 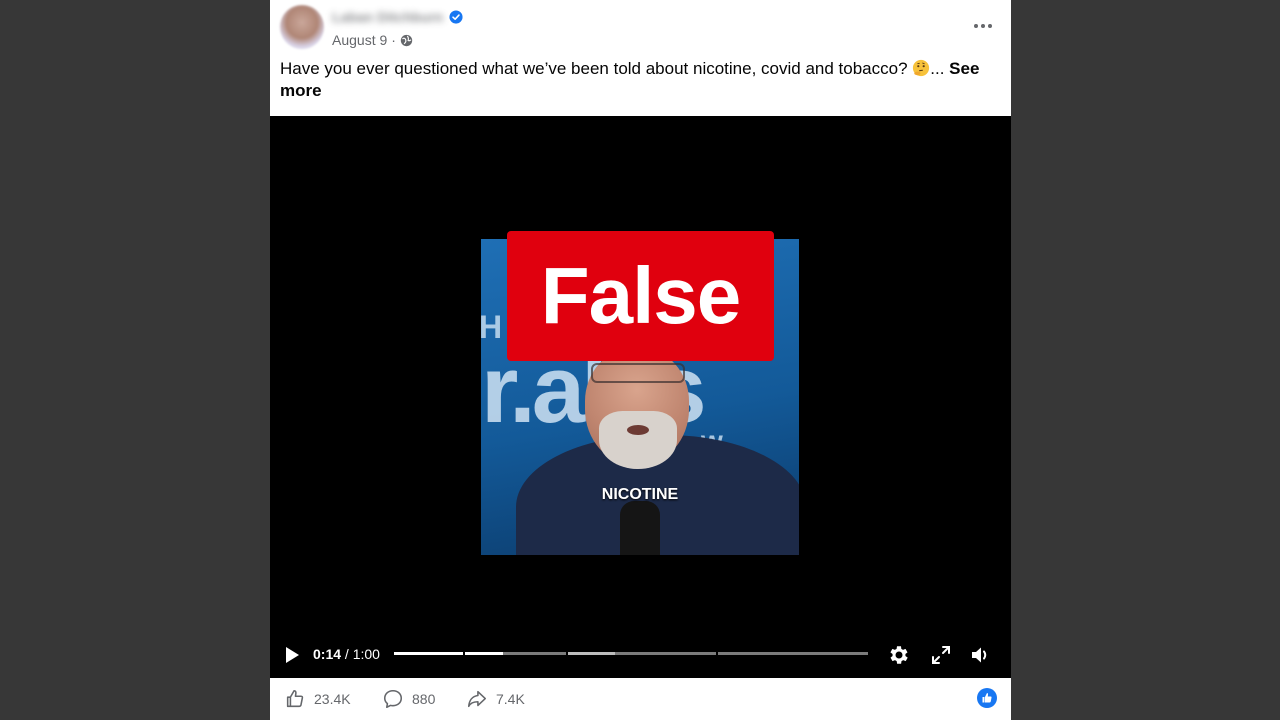 I want to click on more-options-button, so click(x=983, y=26).